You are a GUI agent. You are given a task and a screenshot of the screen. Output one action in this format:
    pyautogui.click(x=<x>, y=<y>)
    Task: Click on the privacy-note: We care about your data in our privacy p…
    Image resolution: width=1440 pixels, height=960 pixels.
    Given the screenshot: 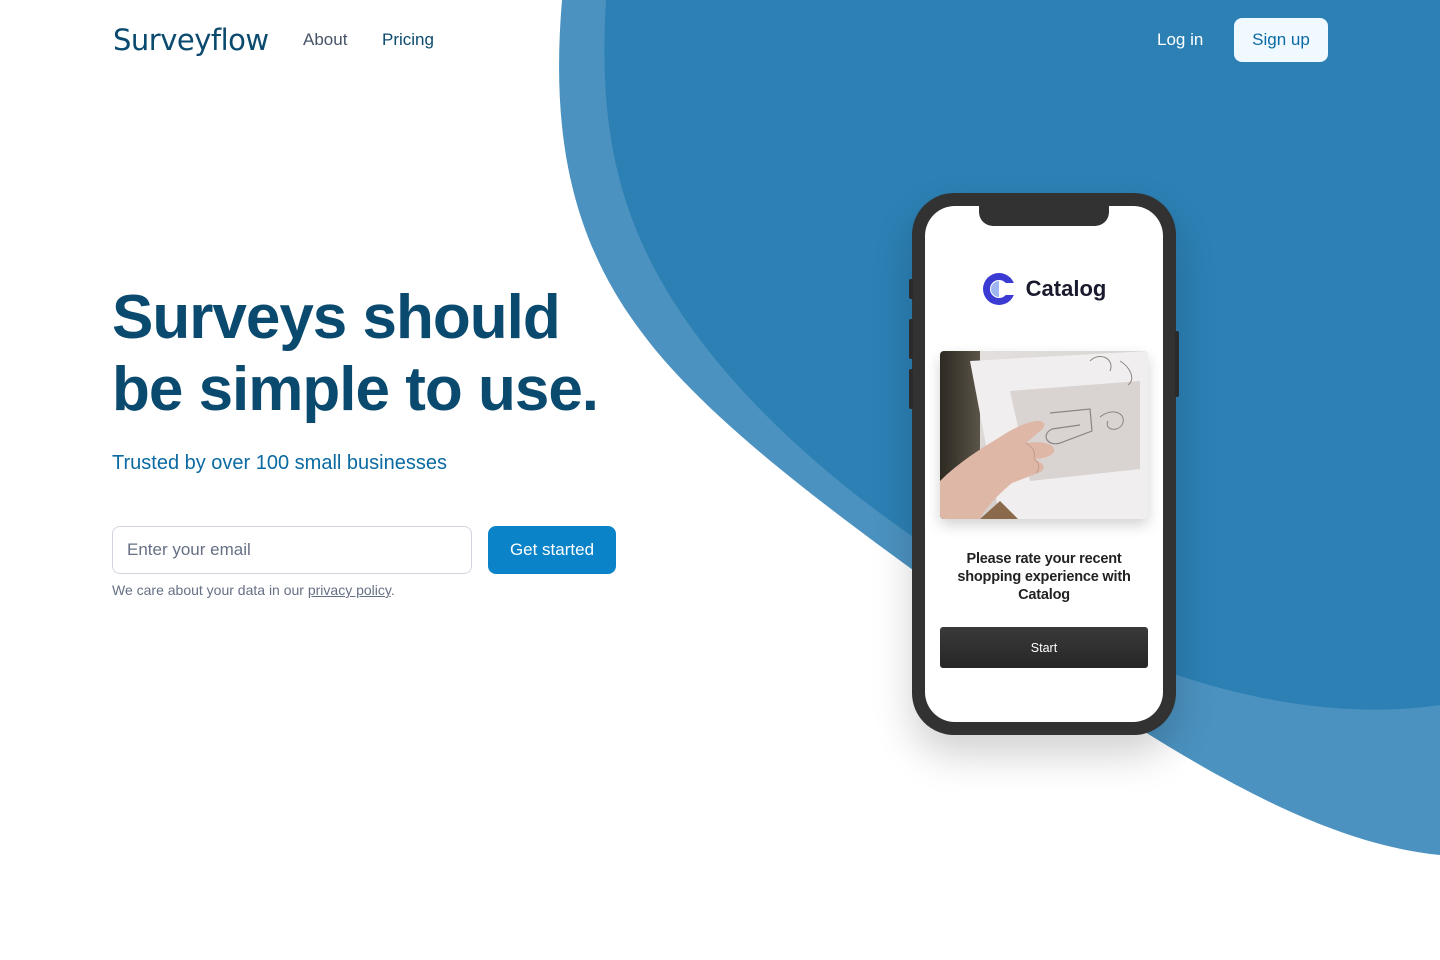 What is the action you would take?
    pyautogui.click(x=253, y=590)
    